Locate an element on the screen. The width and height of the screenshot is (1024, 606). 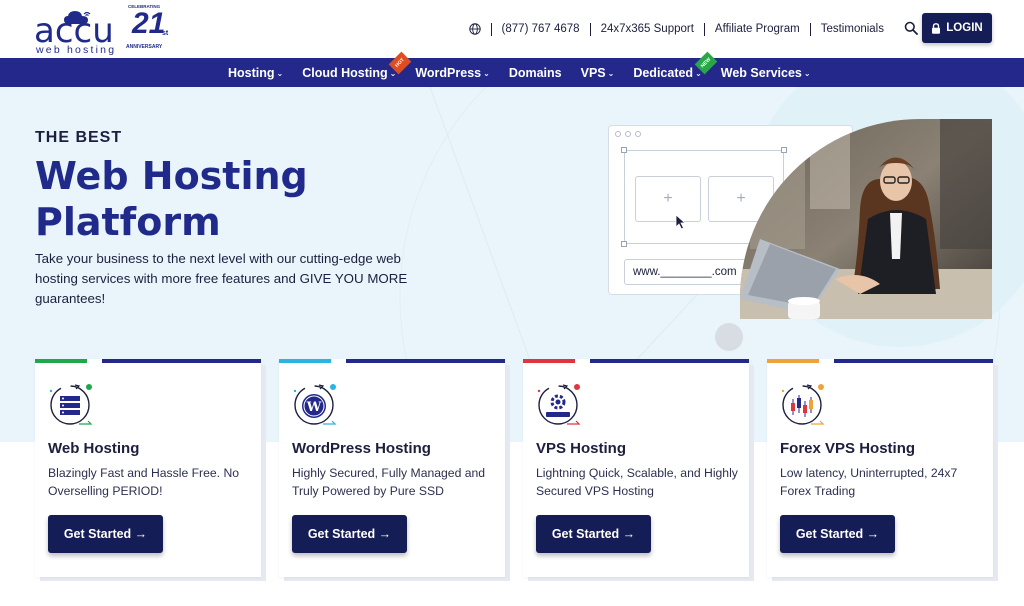
nav-item-wordpress: WordPress ⌄ is located at coordinates (452, 72).